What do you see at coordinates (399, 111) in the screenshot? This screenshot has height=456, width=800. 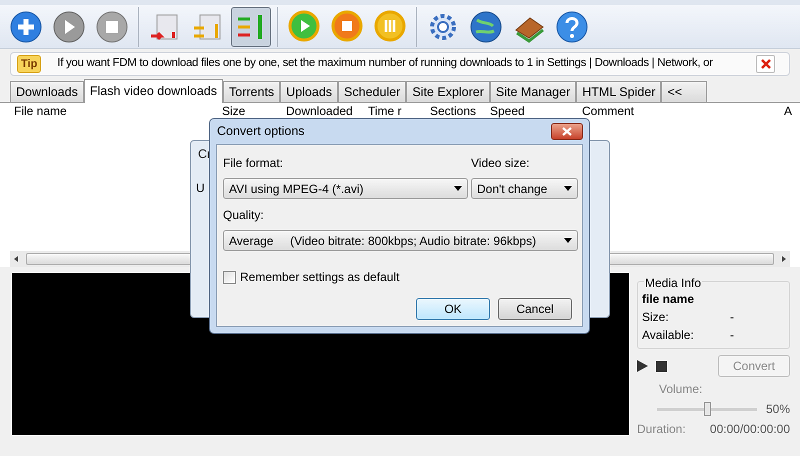 I see `column-header: Time r` at bounding box center [399, 111].